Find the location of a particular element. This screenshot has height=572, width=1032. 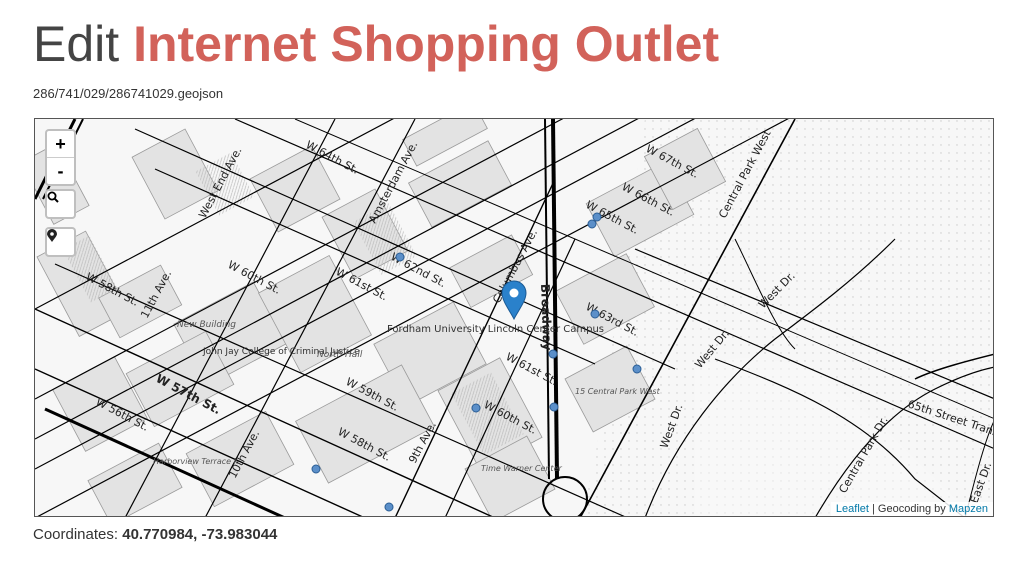

zoom-control: + - is located at coordinates (60, 157).